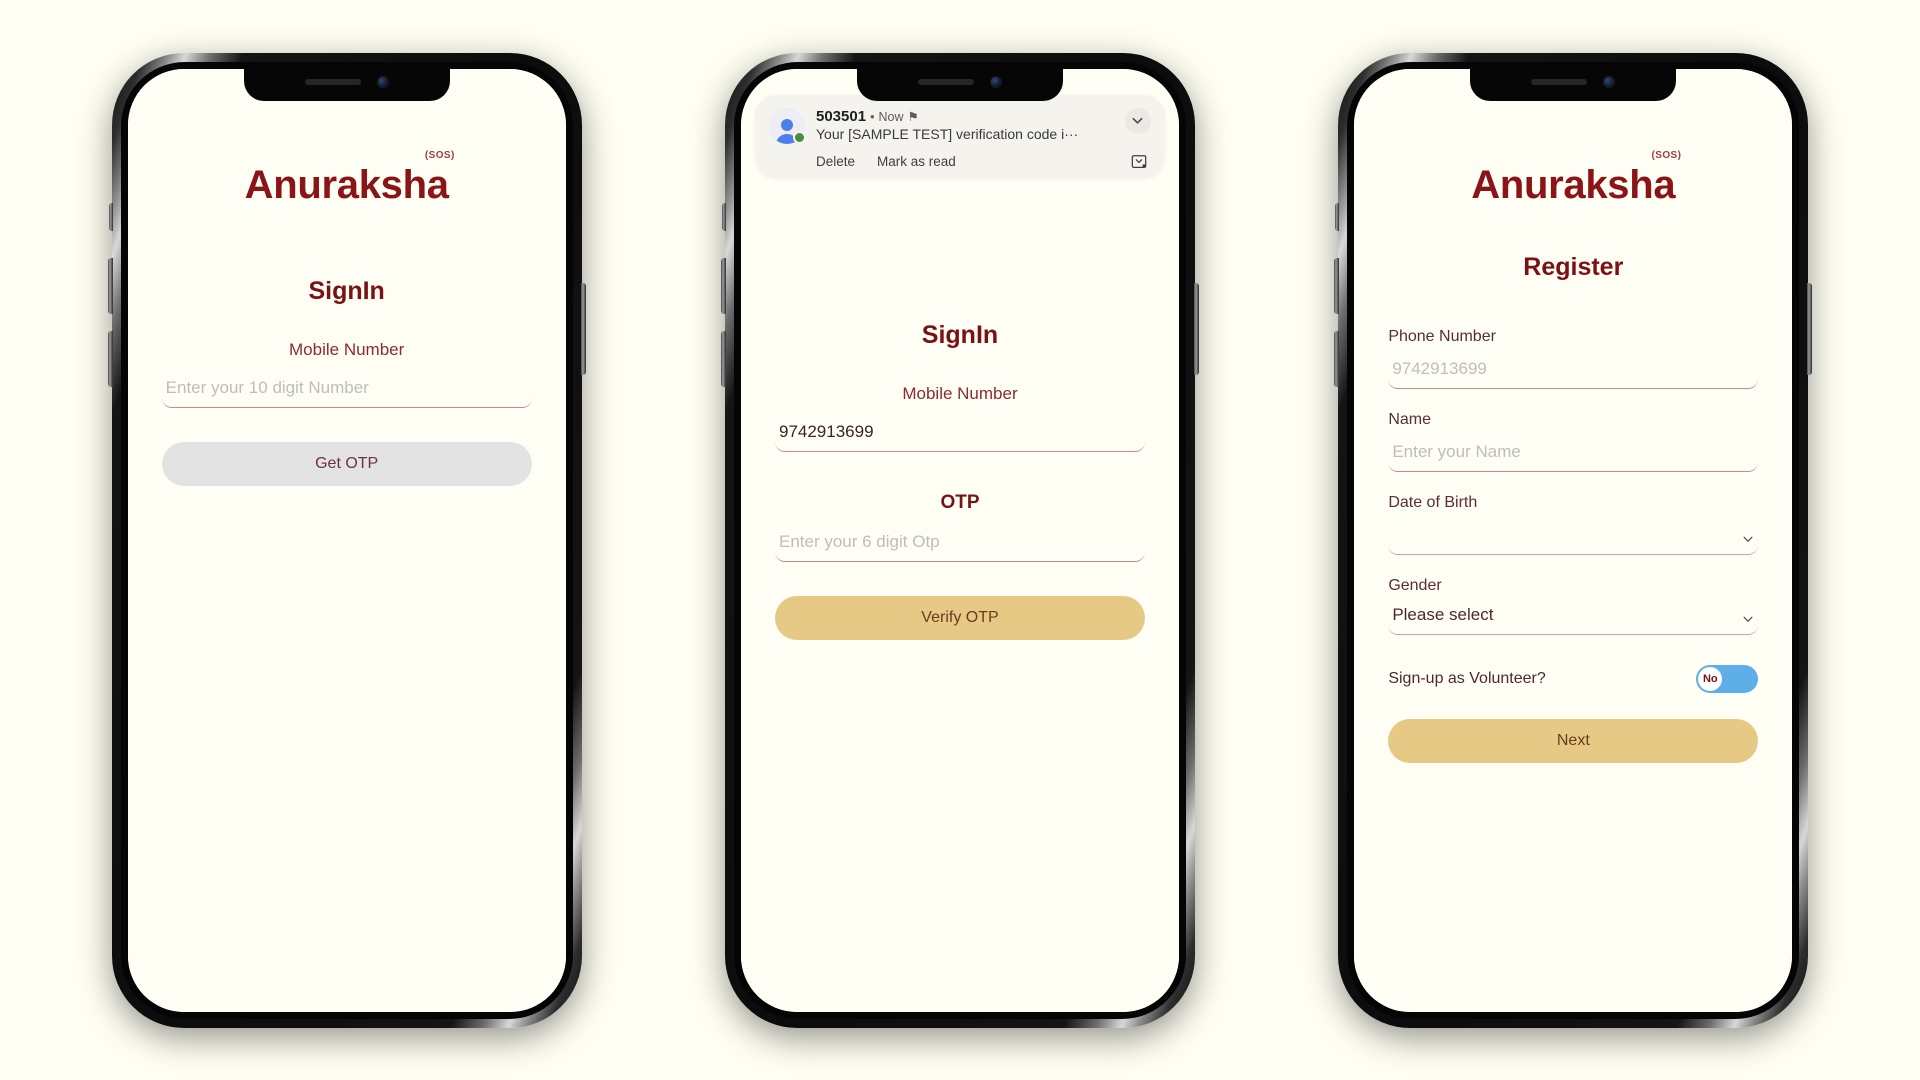 The width and height of the screenshot is (1920, 1080). I want to click on volunteer-toggle-value: No, so click(1710, 678).